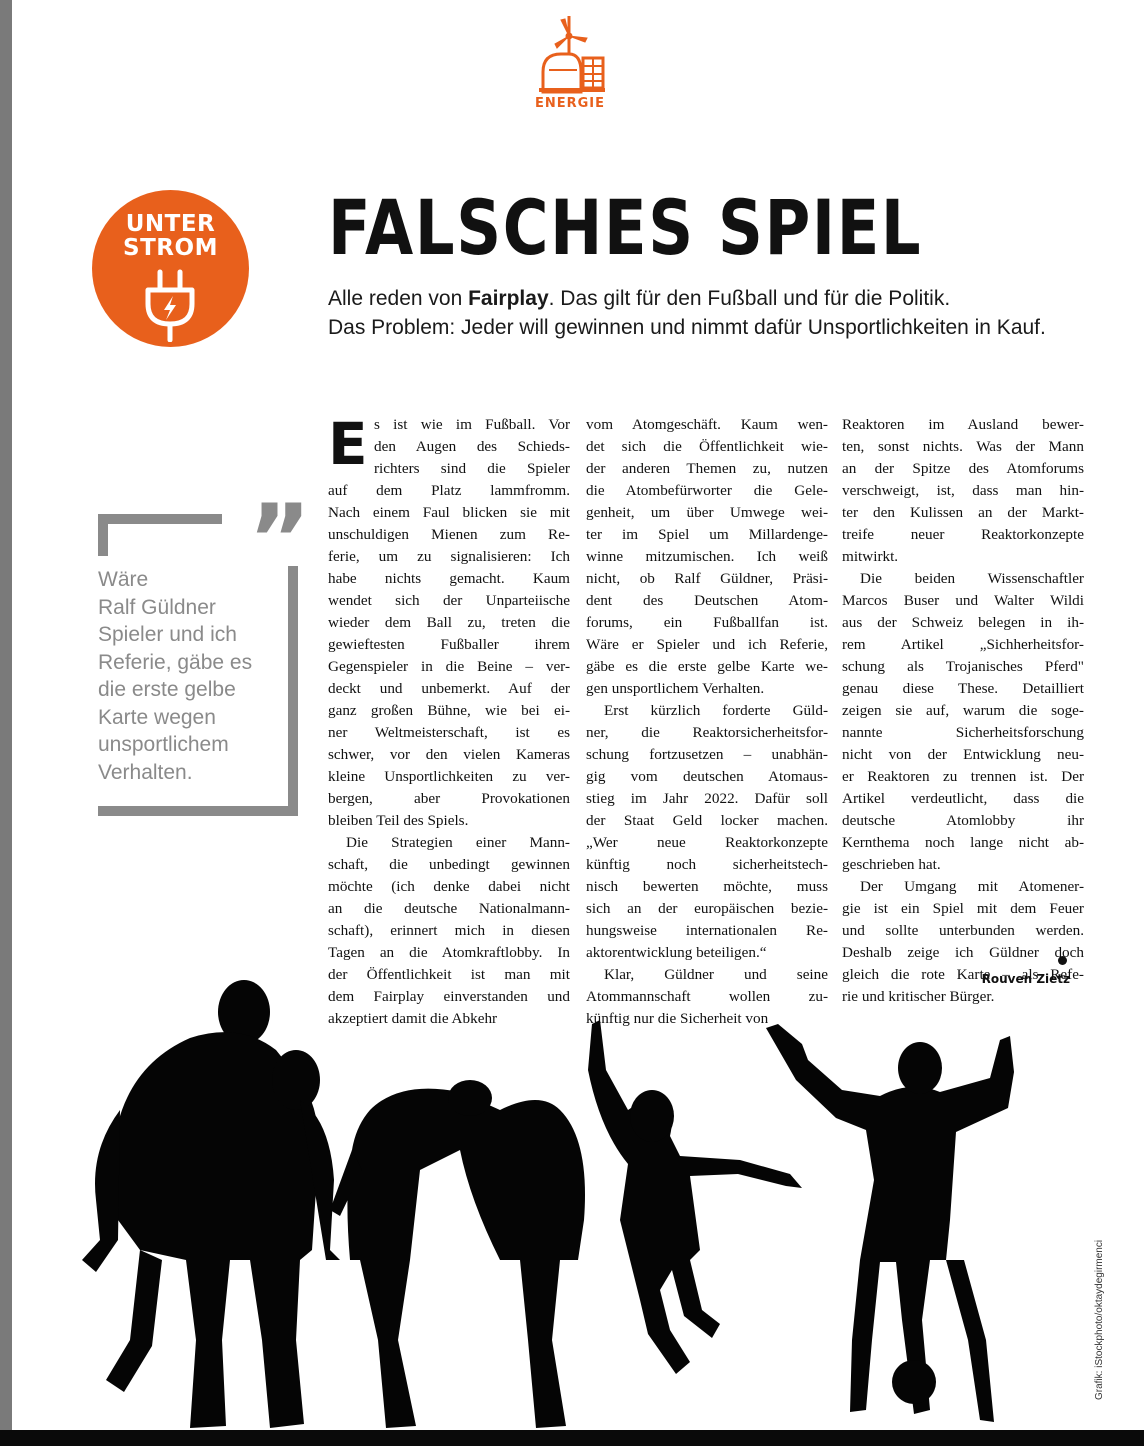 The image size is (1144, 1446). What do you see at coordinates (449, 578) in the screenshot?
I see `article-line: habe nichts gemacht. Kaum` at bounding box center [449, 578].